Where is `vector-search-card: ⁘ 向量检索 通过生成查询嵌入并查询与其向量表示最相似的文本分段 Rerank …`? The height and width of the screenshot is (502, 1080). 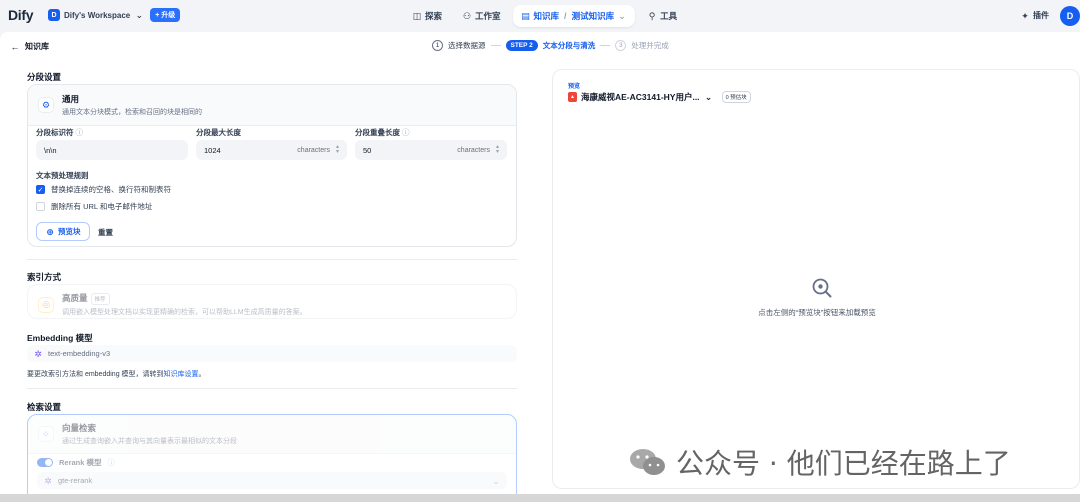 vector-search-card: ⁘ 向量检索 通过生成查询嵌入并查询与其向量表示最相似的文本分段 Rerank … is located at coordinates (272, 458).